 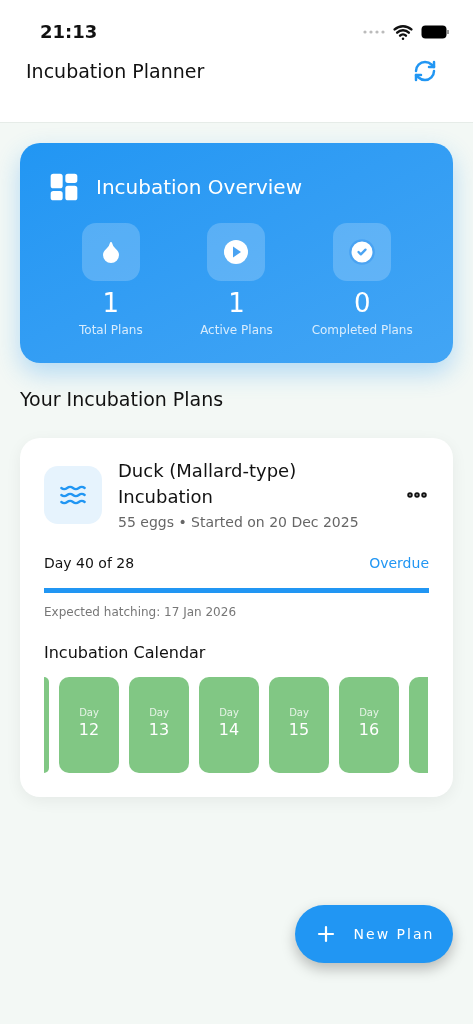 What do you see at coordinates (299, 729) in the screenshot?
I see `day-number: 15` at bounding box center [299, 729].